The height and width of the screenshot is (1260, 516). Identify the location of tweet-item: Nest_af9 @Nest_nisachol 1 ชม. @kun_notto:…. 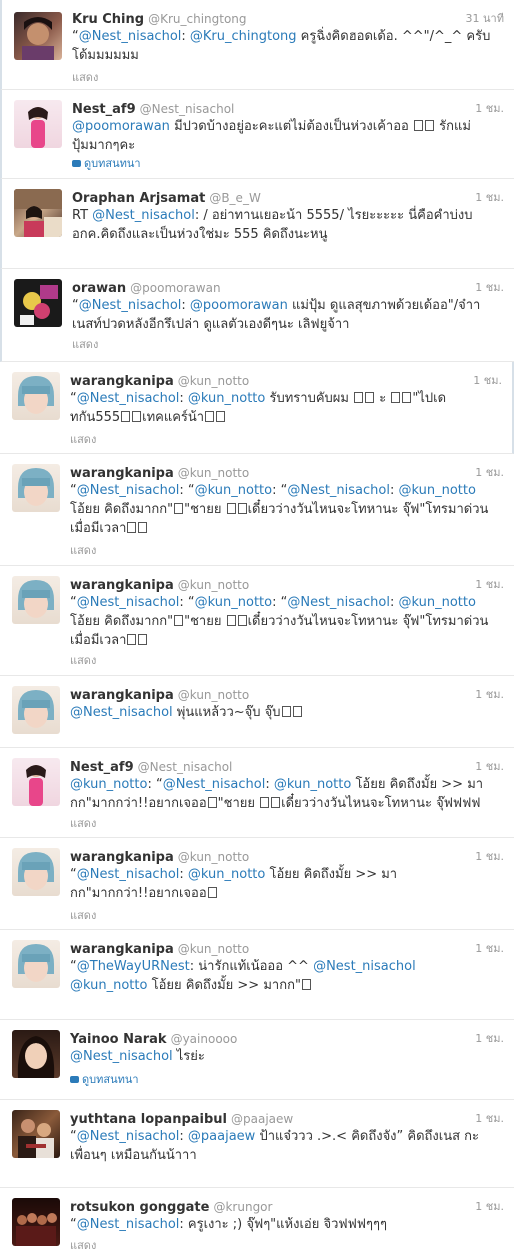
(257, 793).